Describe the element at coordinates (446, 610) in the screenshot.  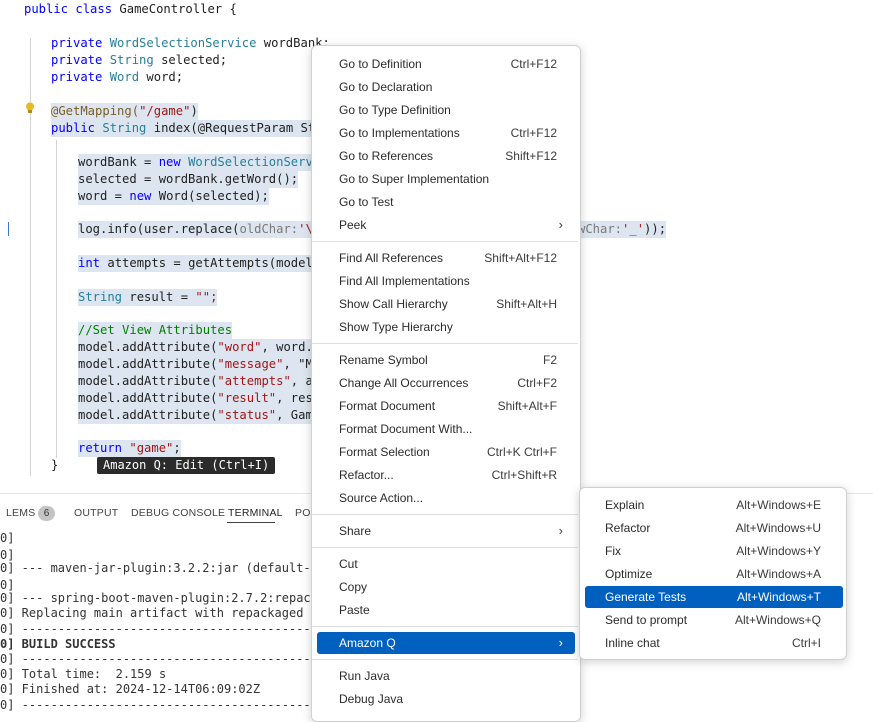
I see `menu-item-paste: Paste` at that location.